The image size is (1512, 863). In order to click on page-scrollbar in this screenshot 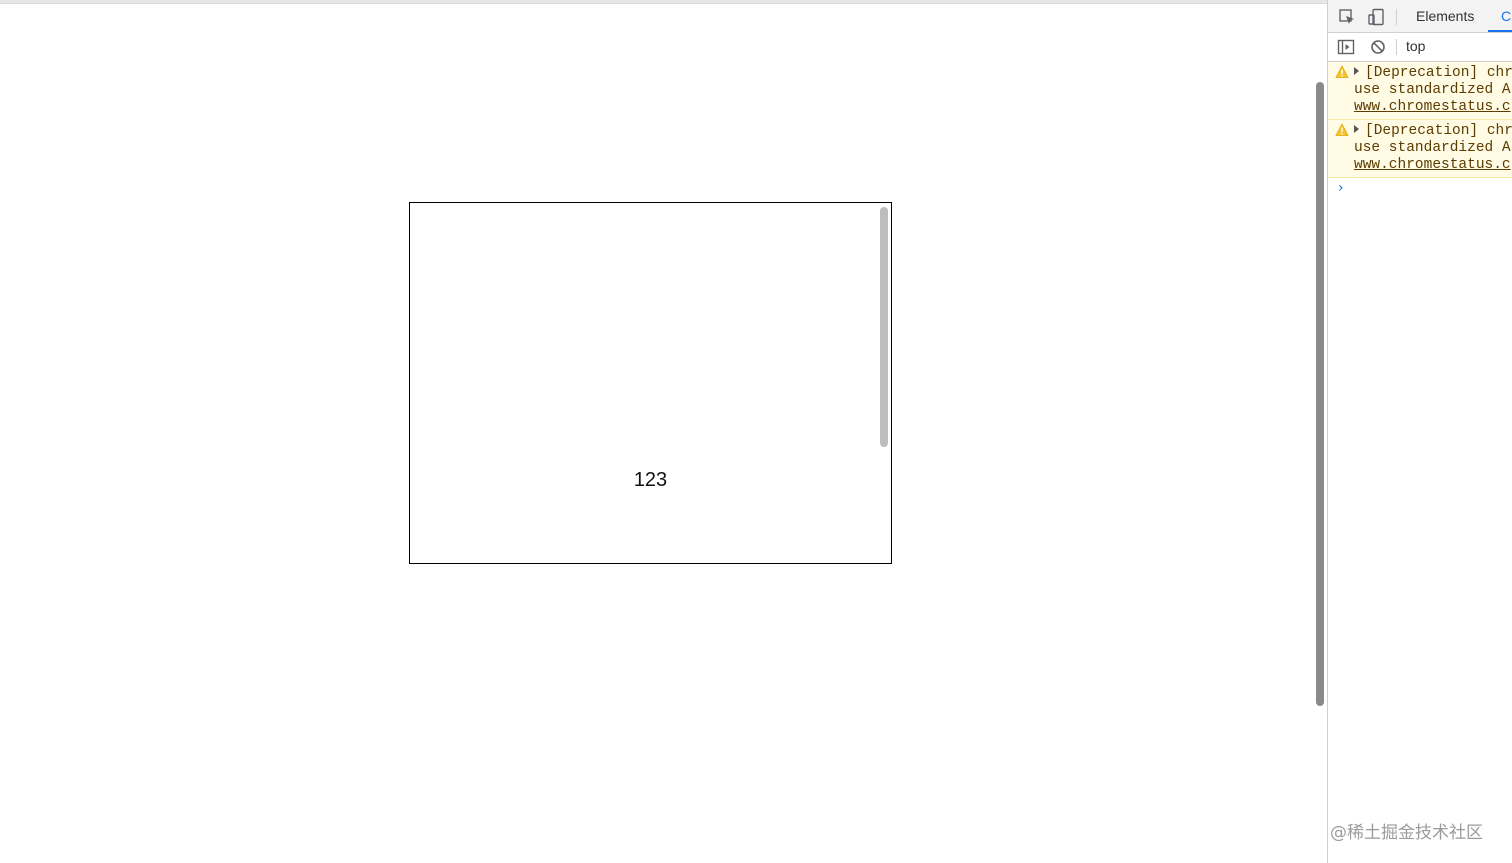, I will do `click(1320, 433)`.